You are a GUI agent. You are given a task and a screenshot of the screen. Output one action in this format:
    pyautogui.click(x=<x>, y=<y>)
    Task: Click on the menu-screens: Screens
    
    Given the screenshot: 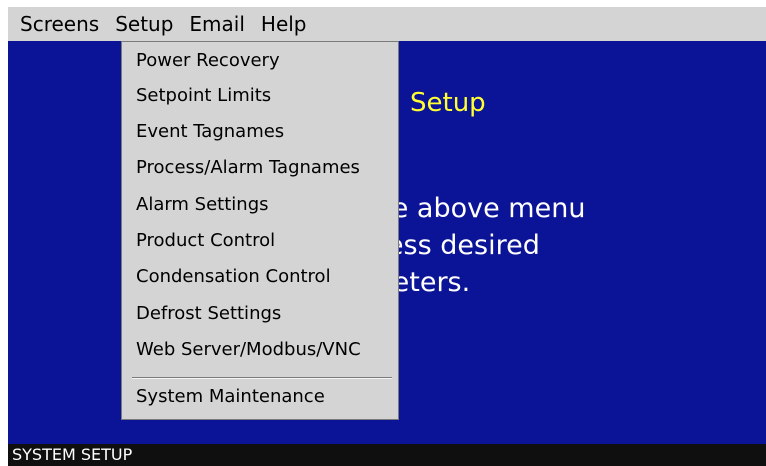 What is the action you would take?
    pyautogui.click(x=57, y=24)
    